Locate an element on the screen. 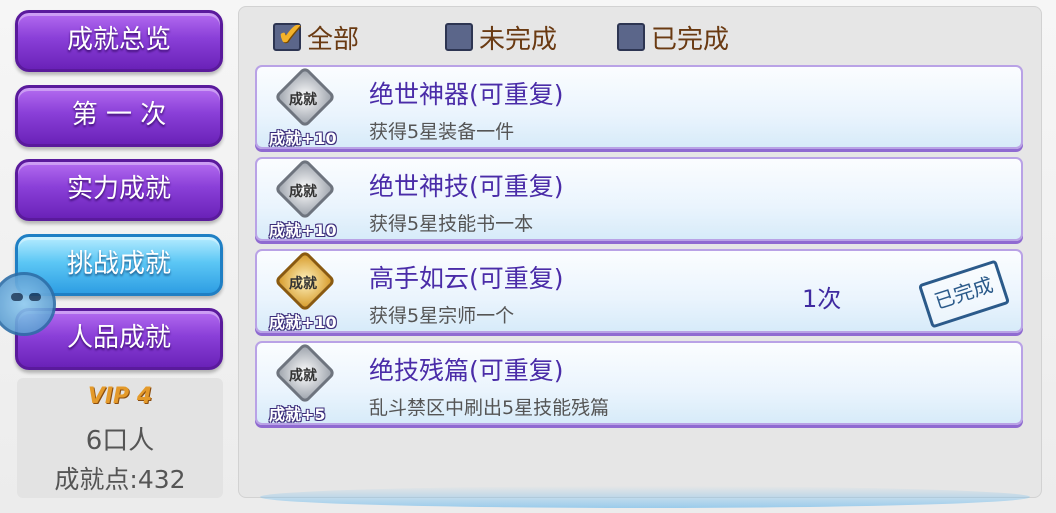  nav-overview-button: 成就总览 is located at coordinates (119, 41).